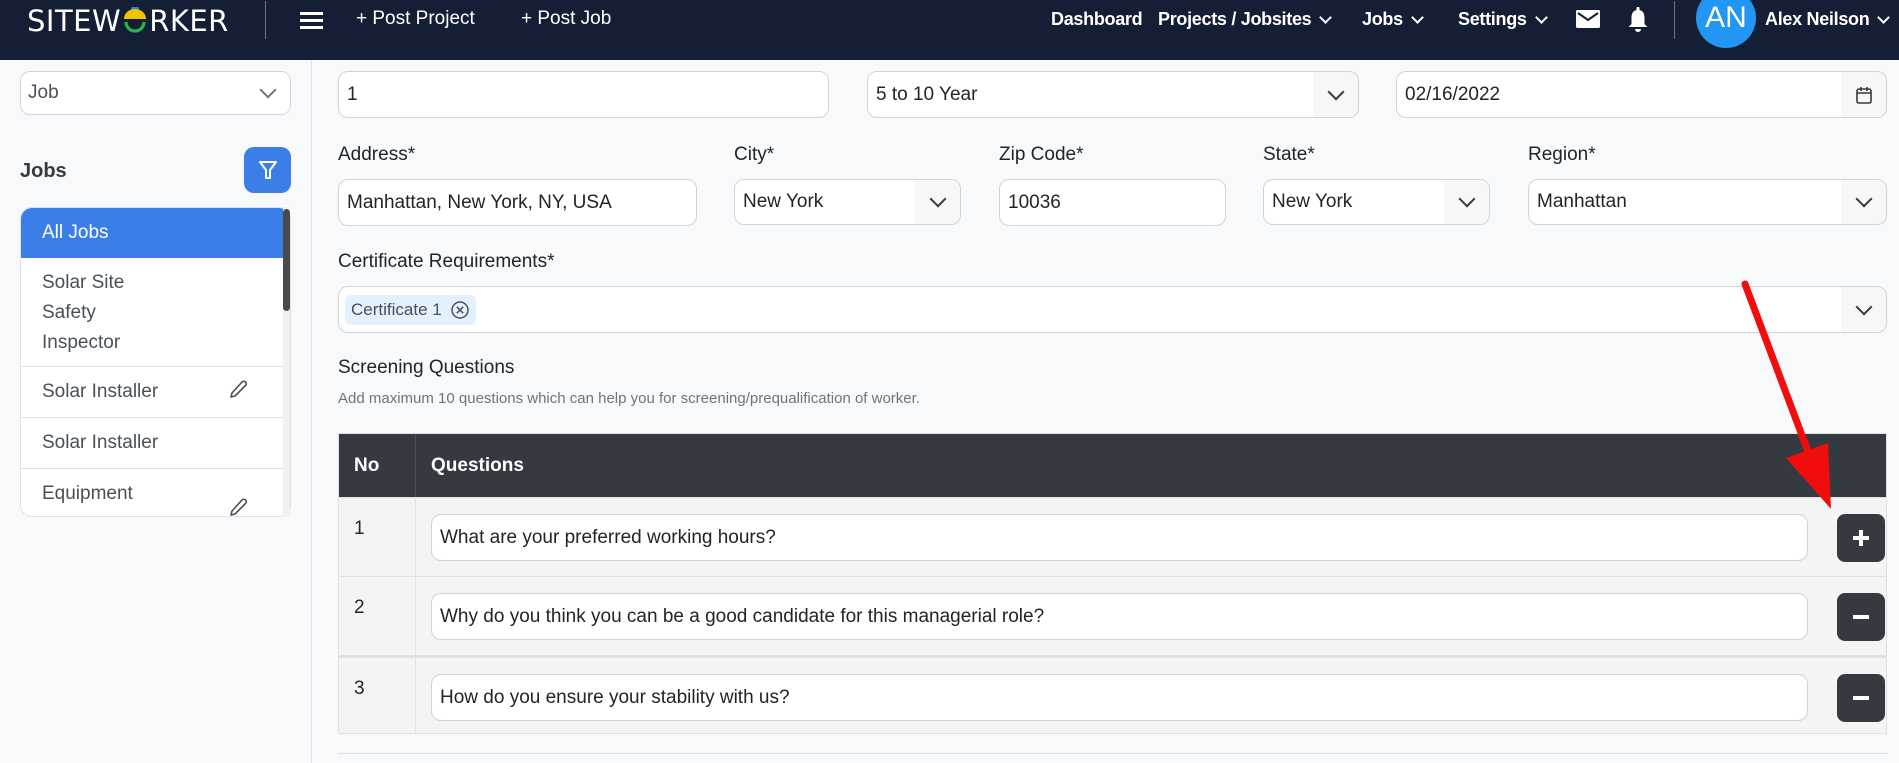 This screenshot has height=763, width=1899. I want to click on question-value: What are your preferred working hours?, so click(608, 537).